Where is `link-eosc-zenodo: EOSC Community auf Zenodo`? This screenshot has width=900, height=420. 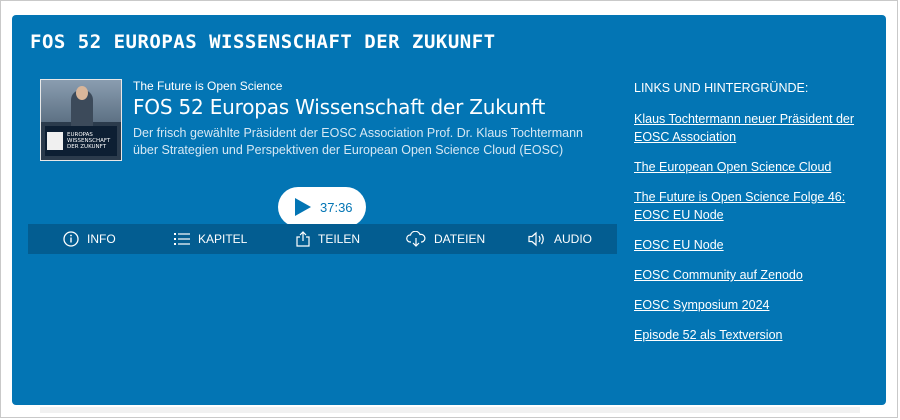 link-eosc-zenodo: EOSC Community auf Zenodo is located at coordinates (718, 275).